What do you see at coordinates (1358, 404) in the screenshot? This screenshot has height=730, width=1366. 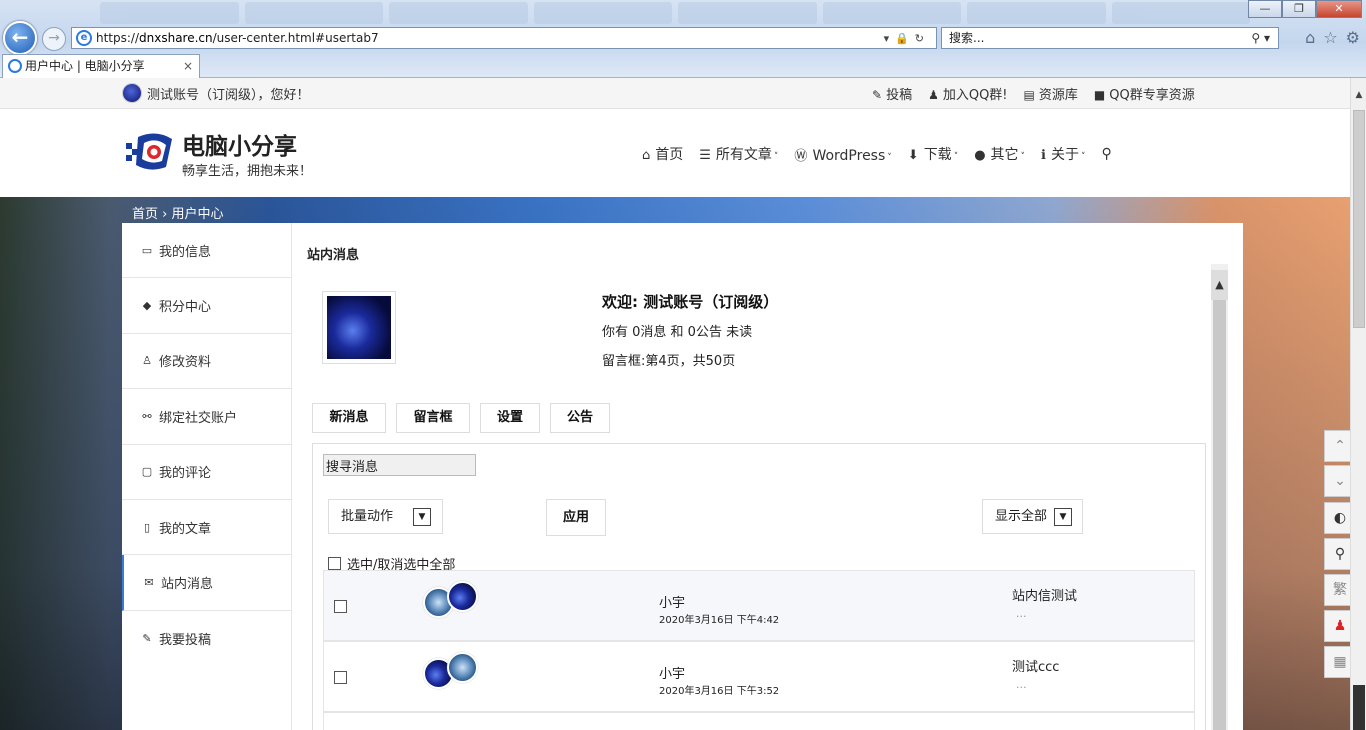 I see `window-scrollbar: ▲` at bounding box center [1358, 404].